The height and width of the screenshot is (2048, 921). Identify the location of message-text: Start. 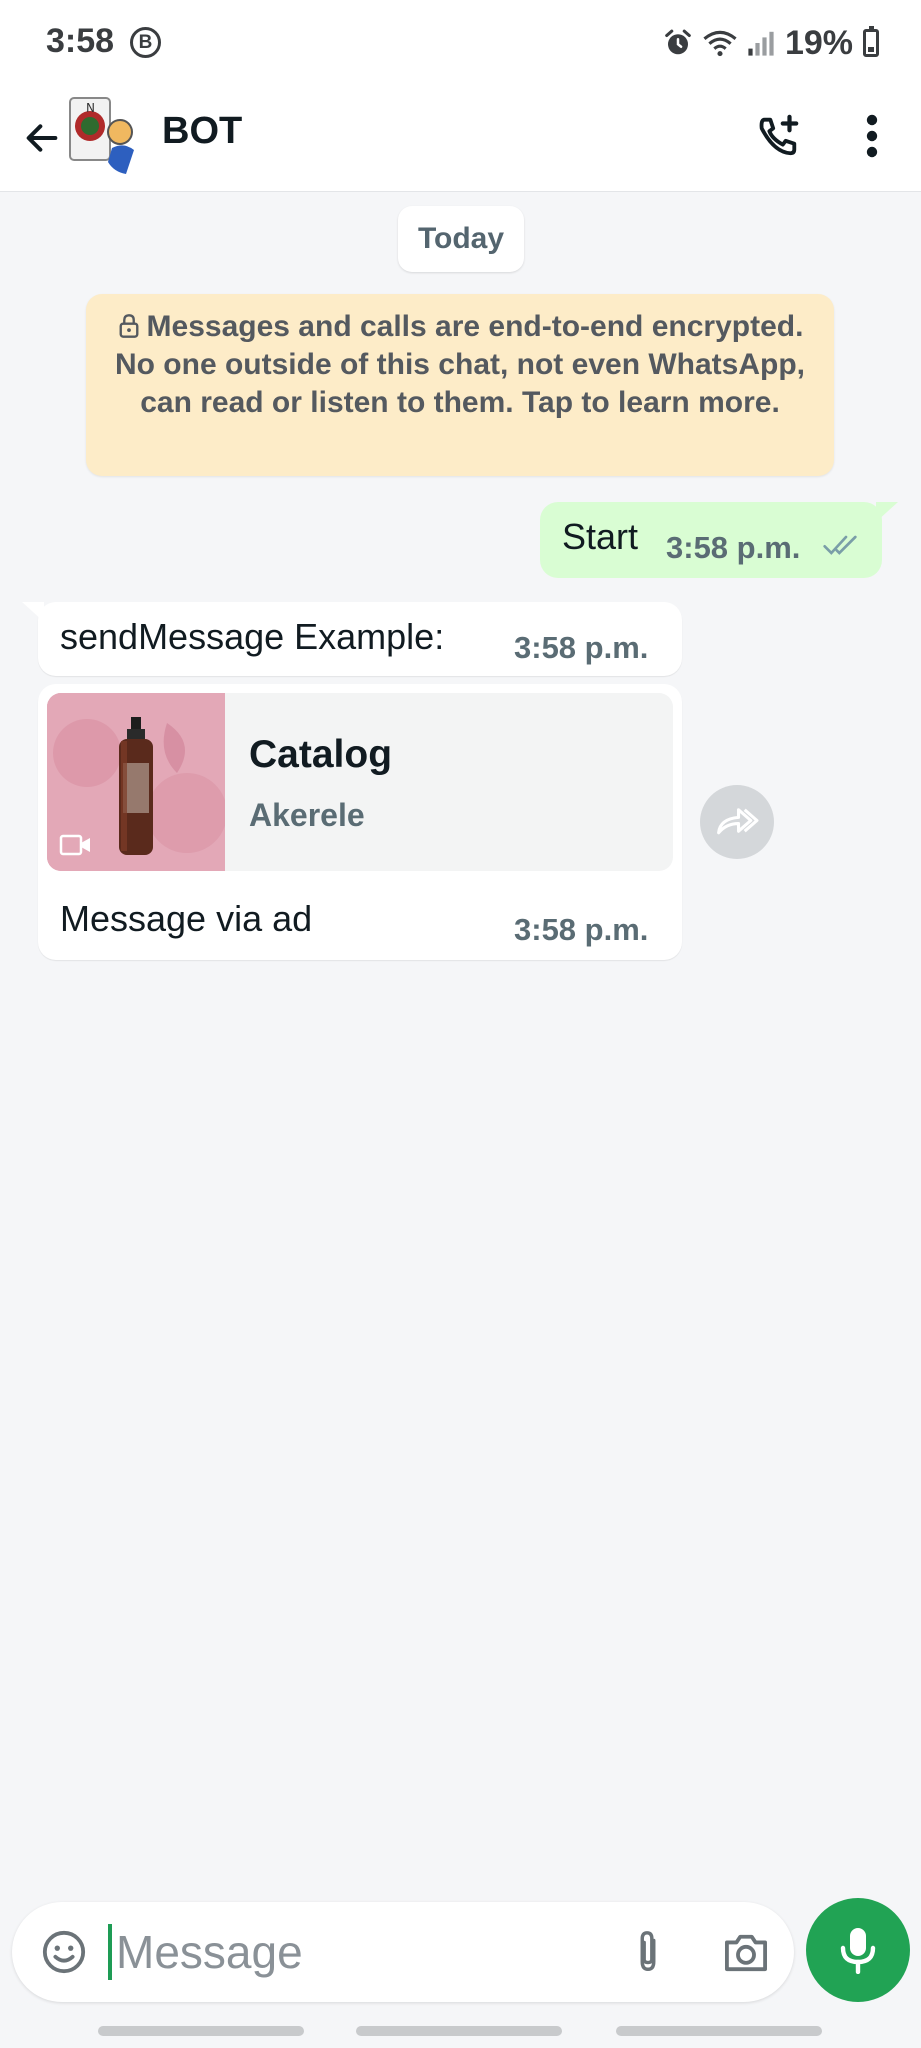
(600, 536).